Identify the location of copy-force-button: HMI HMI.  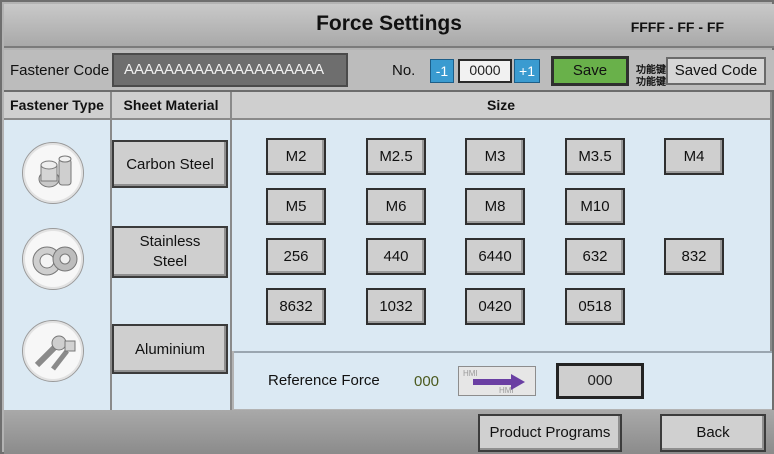
(497, 381).